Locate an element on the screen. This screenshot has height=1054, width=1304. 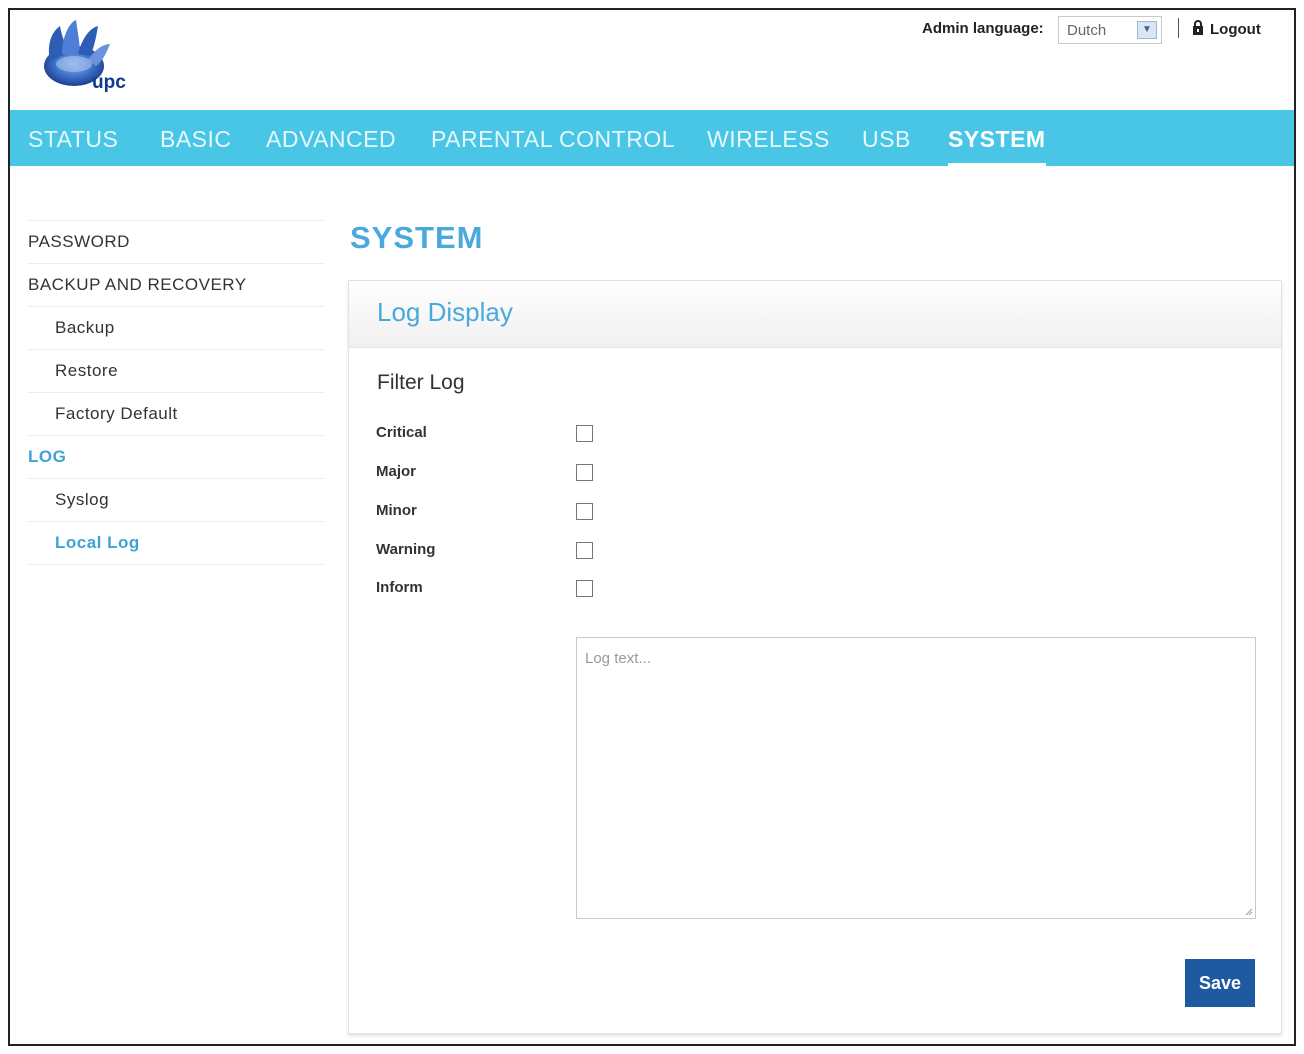
sidebar-item-backup: Backup is located at coordinates (176, 327).